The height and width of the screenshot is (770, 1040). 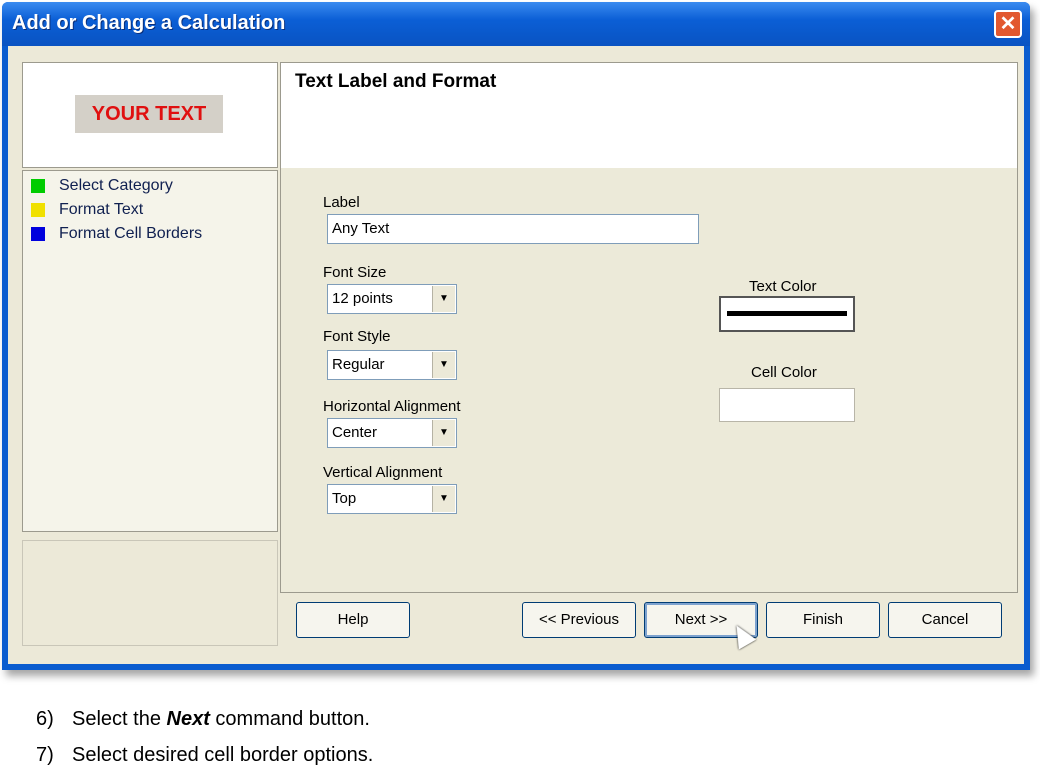 What do you see at coordinates (396, 81) in the screenshot?
I see `panel-title: Text Label and Format` at bounding box center [396, 81].